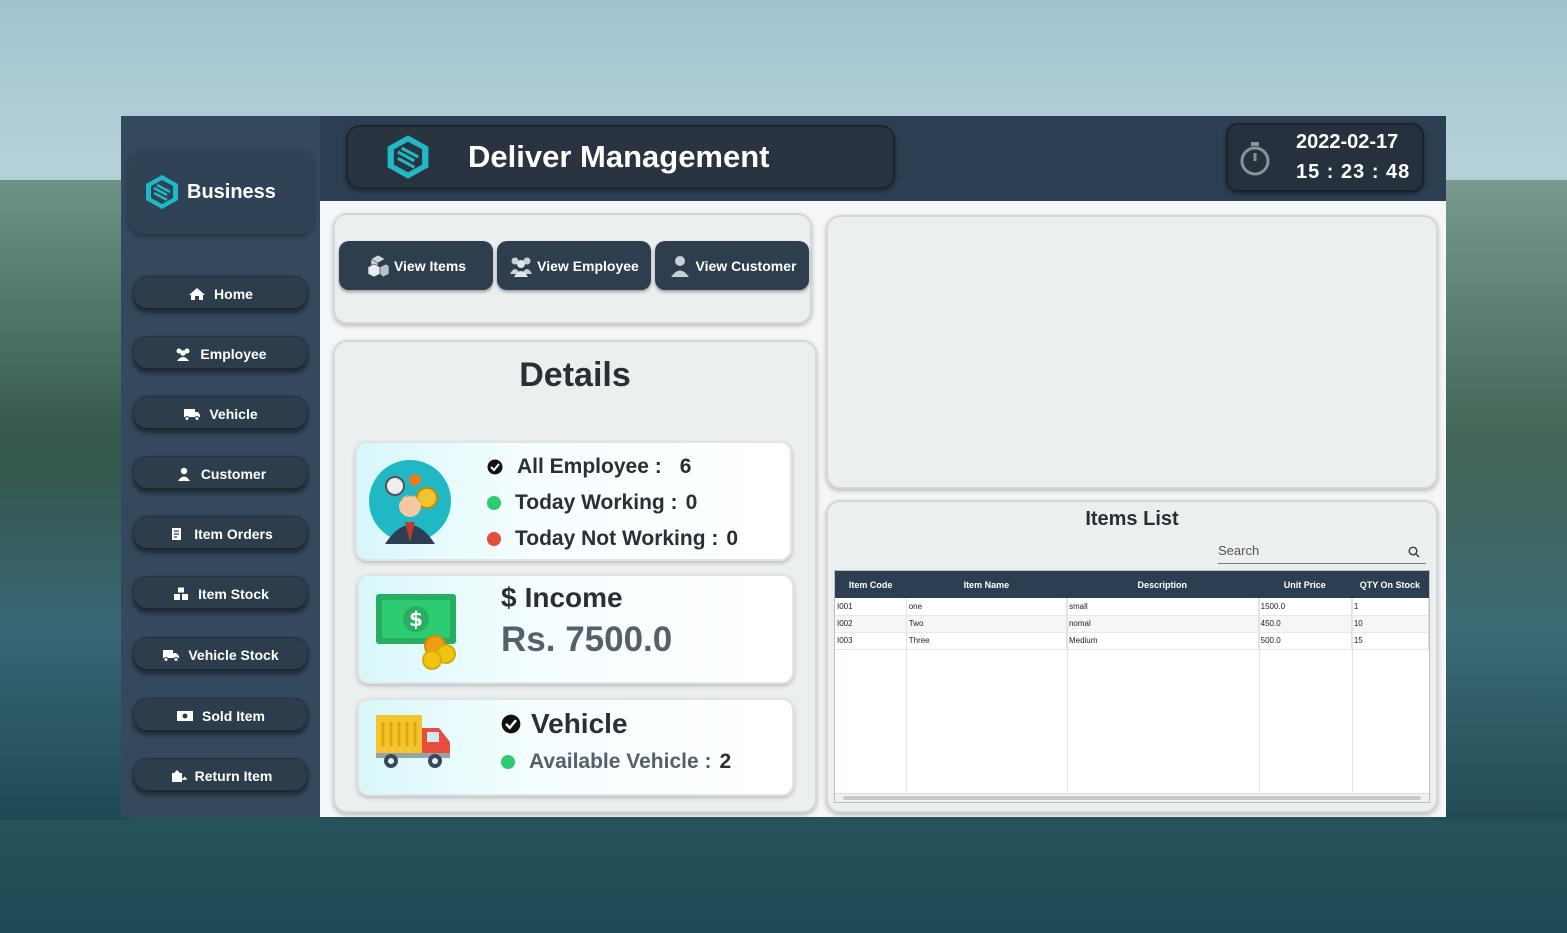 This screenshot has height=933, width=1567. I want to click on sidebar-item-sold-item: Sold Item, so click(220, 715).